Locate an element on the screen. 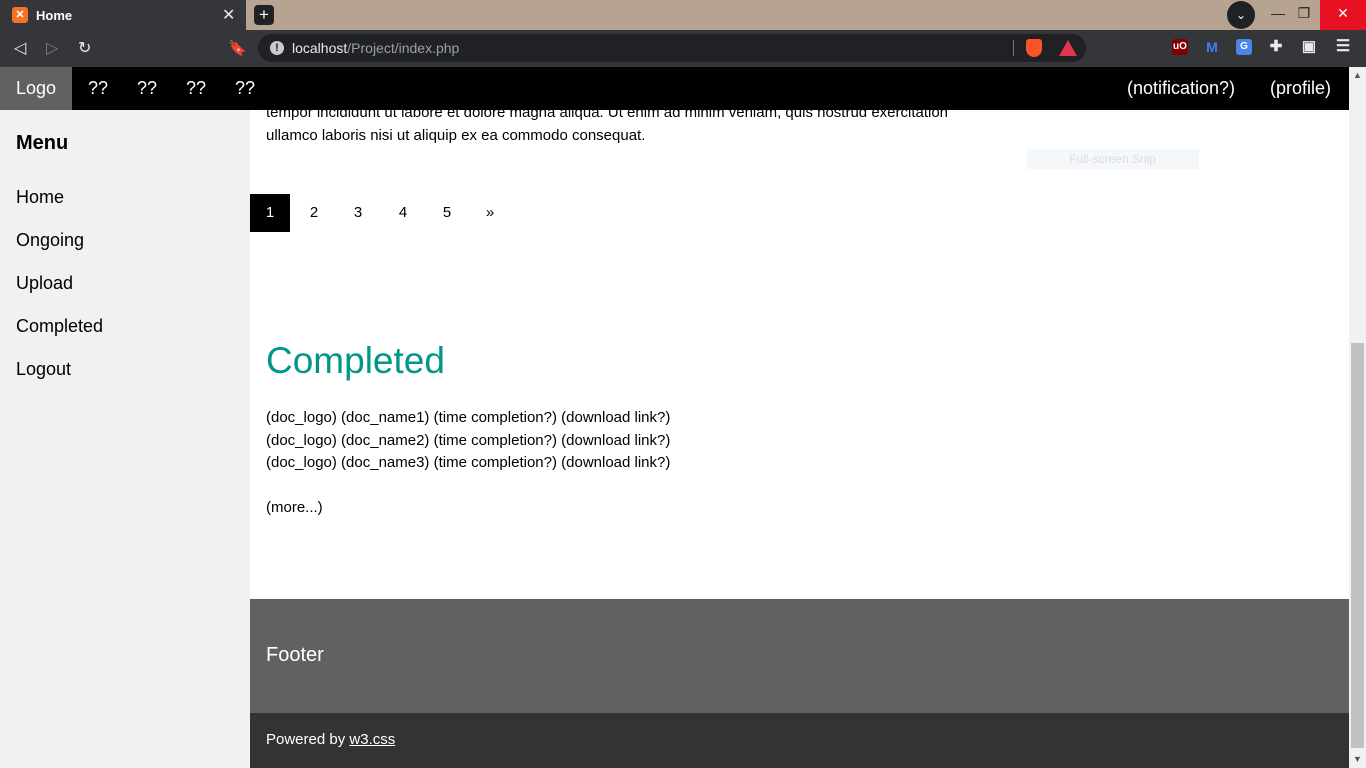 This screenshot has height=768, width=1366. tab-search-icon: ⌄ is located at coordinates (1241, 15).